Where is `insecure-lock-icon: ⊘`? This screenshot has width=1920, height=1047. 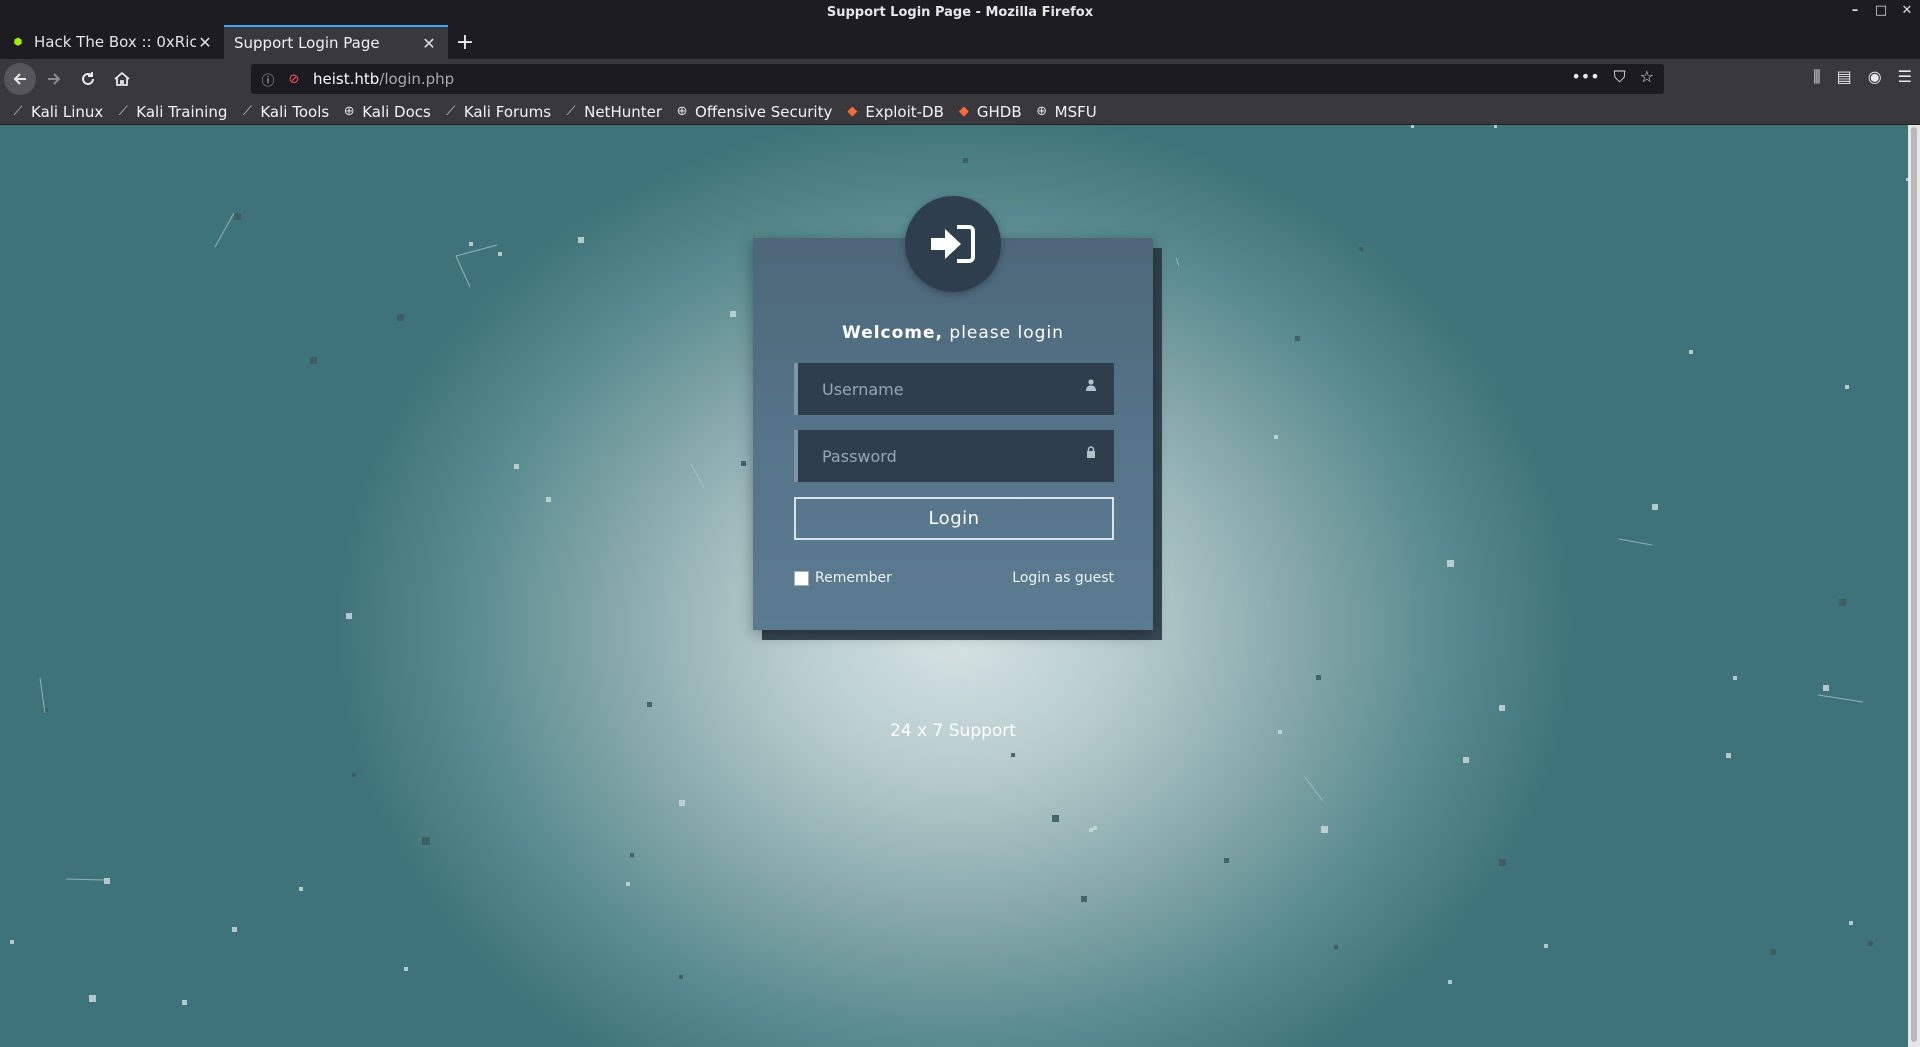
insecure-lock-icon: ⊘ is located at coordinates (294, 79).